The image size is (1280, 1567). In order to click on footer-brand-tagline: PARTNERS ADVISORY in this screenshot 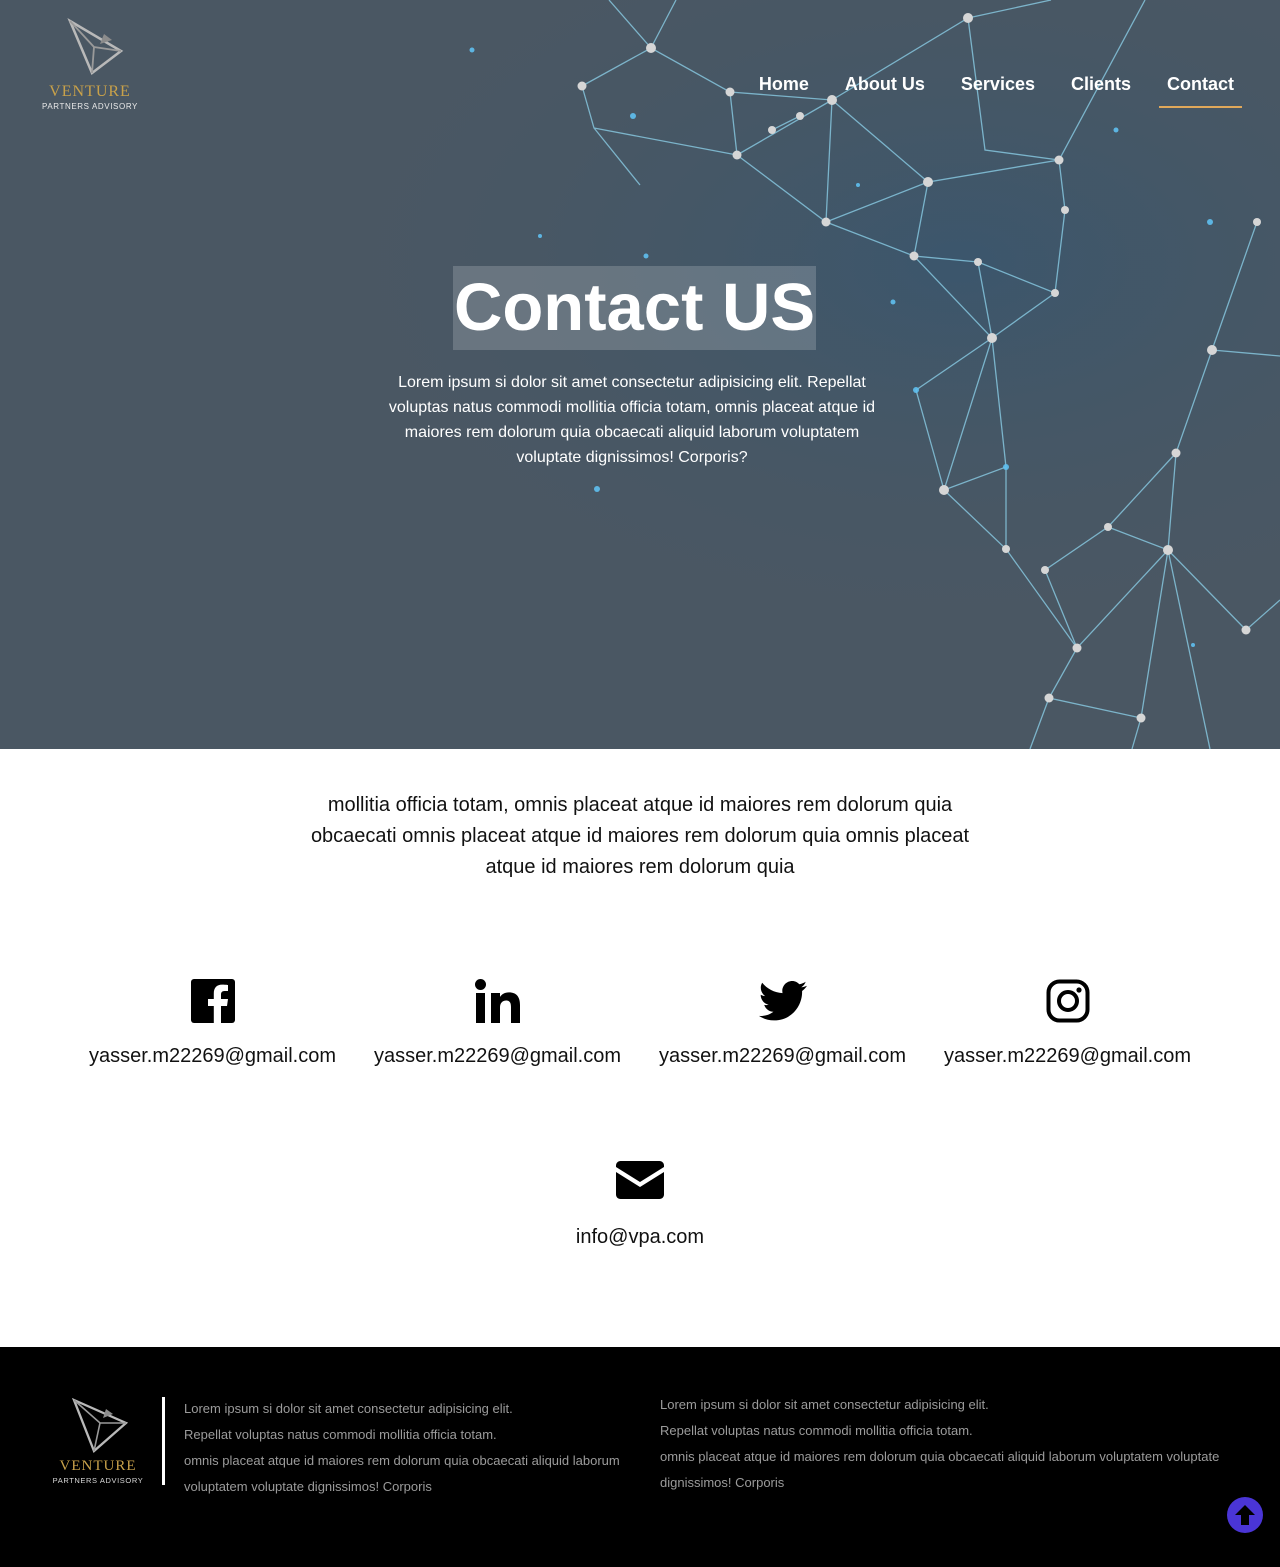, I will do `click(98, 1480)`.